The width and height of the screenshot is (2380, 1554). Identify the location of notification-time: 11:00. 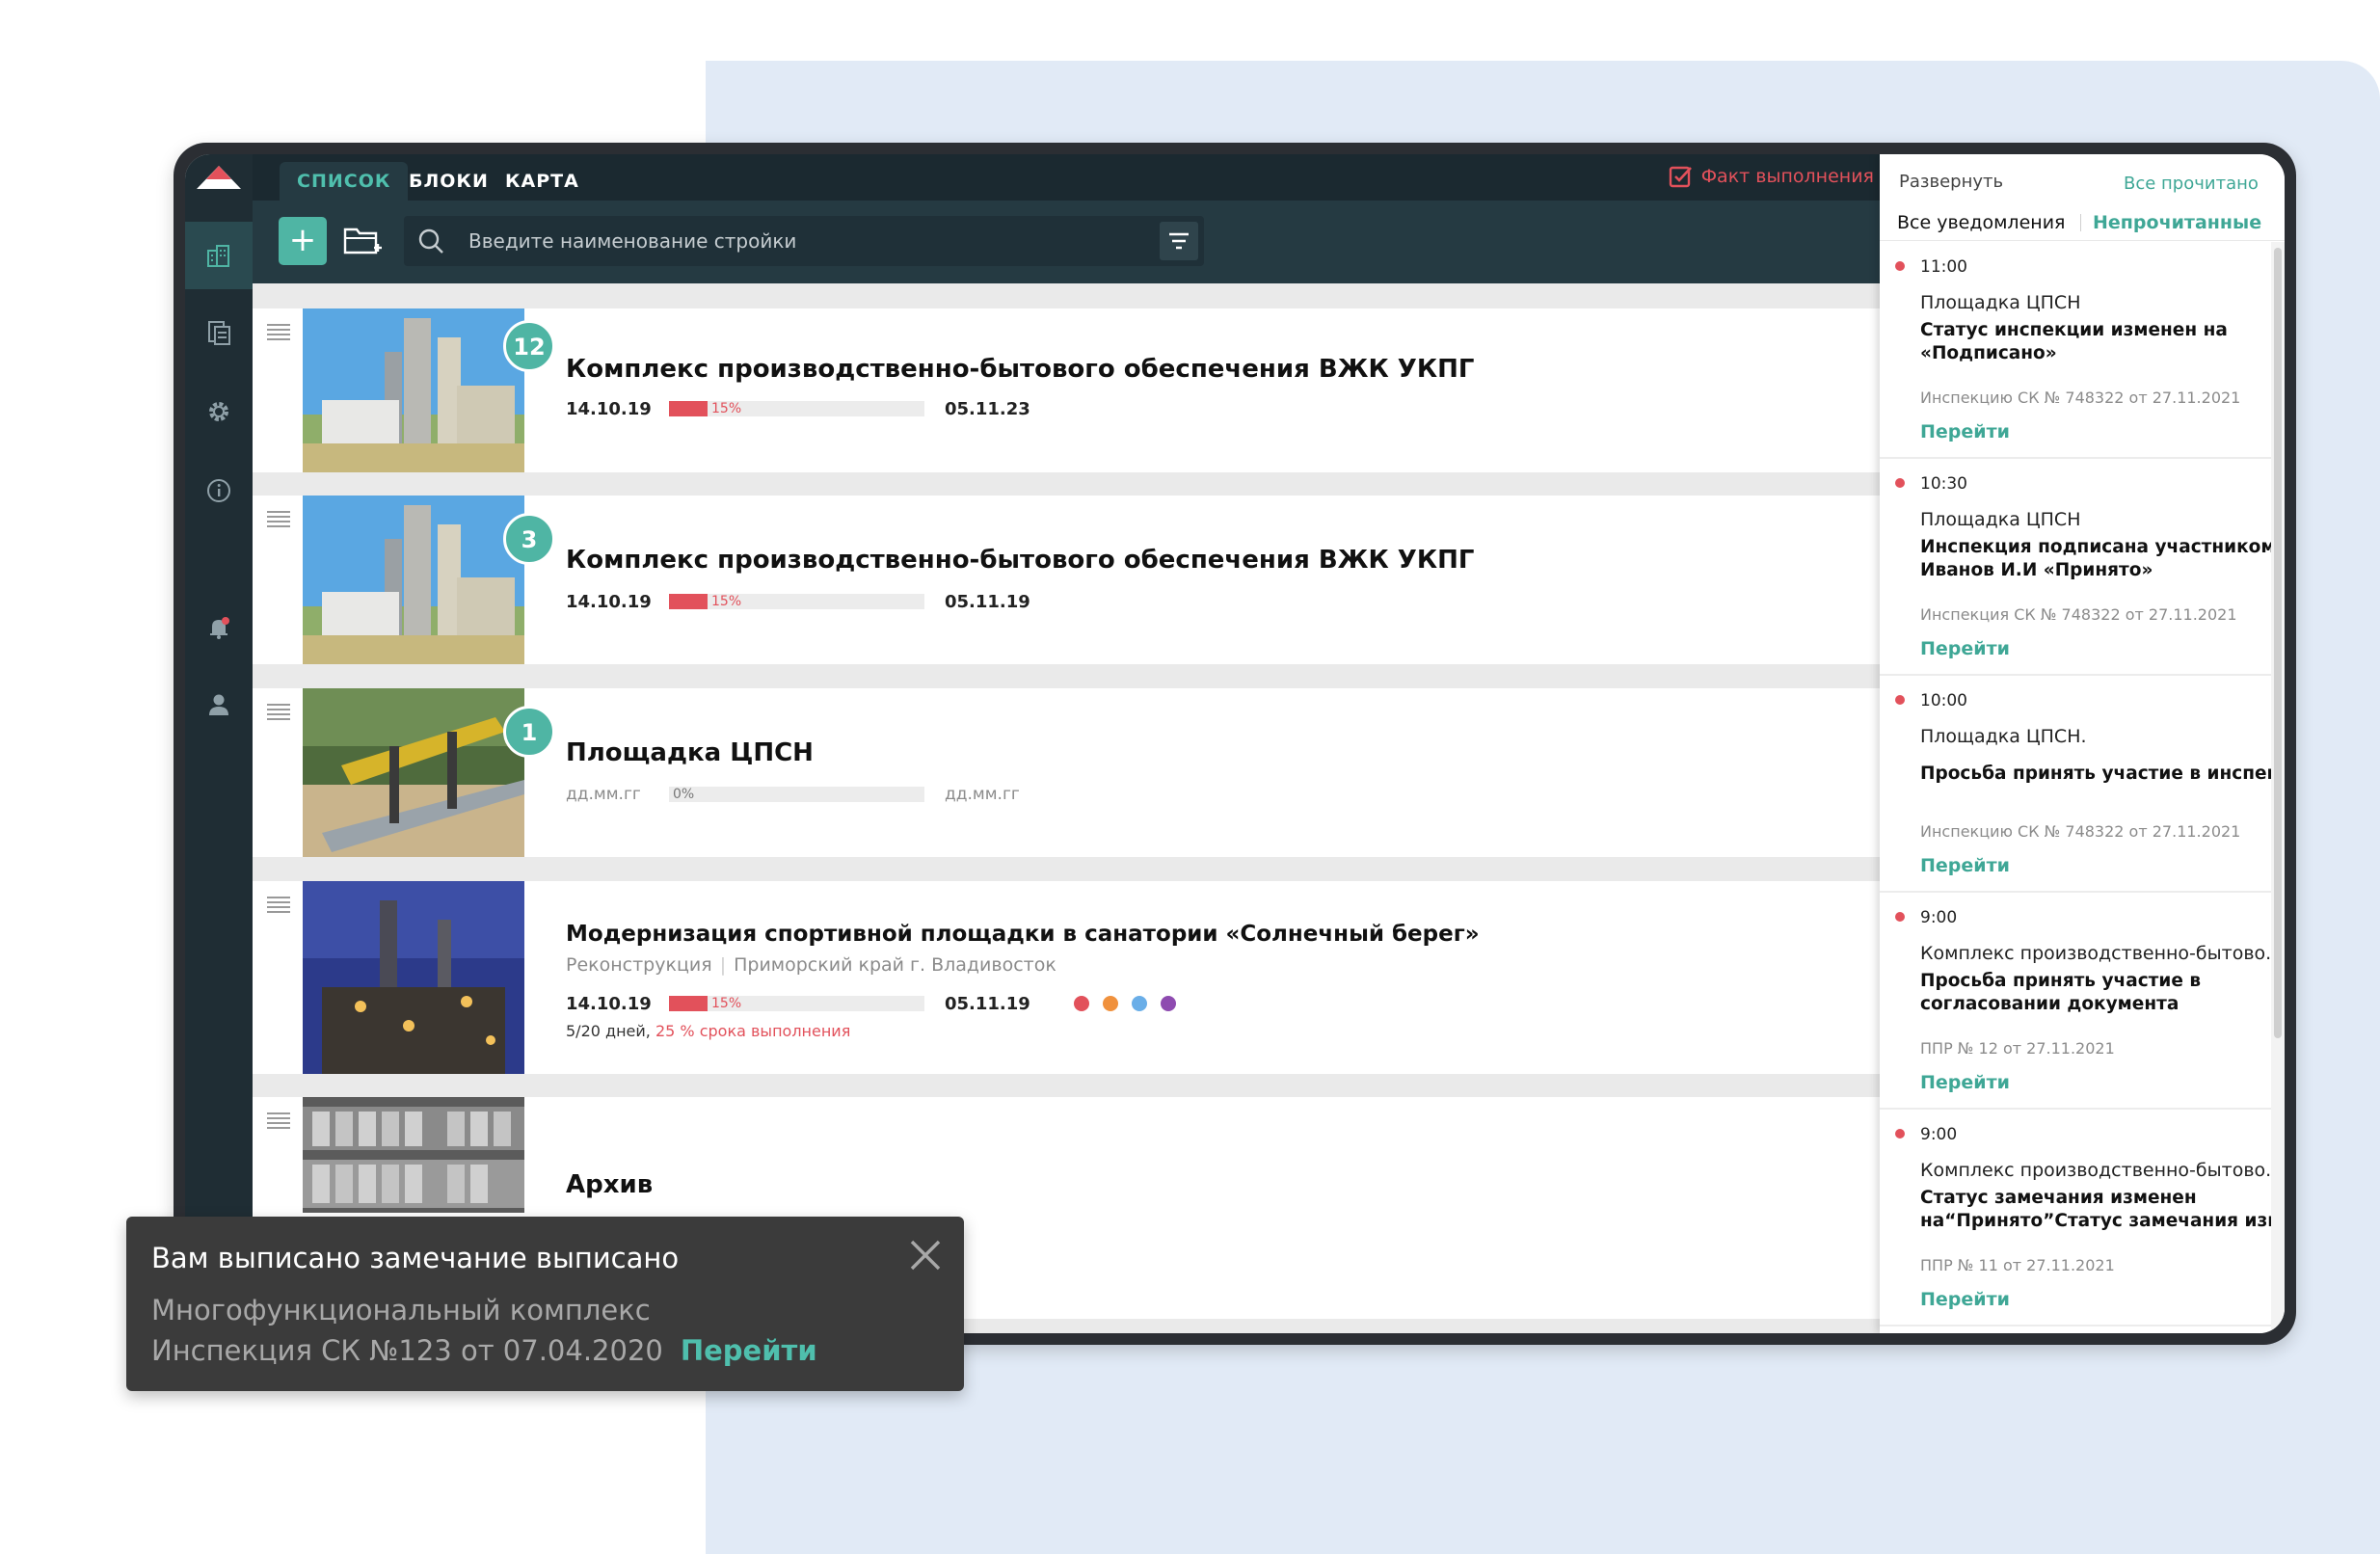
(1944, 267).